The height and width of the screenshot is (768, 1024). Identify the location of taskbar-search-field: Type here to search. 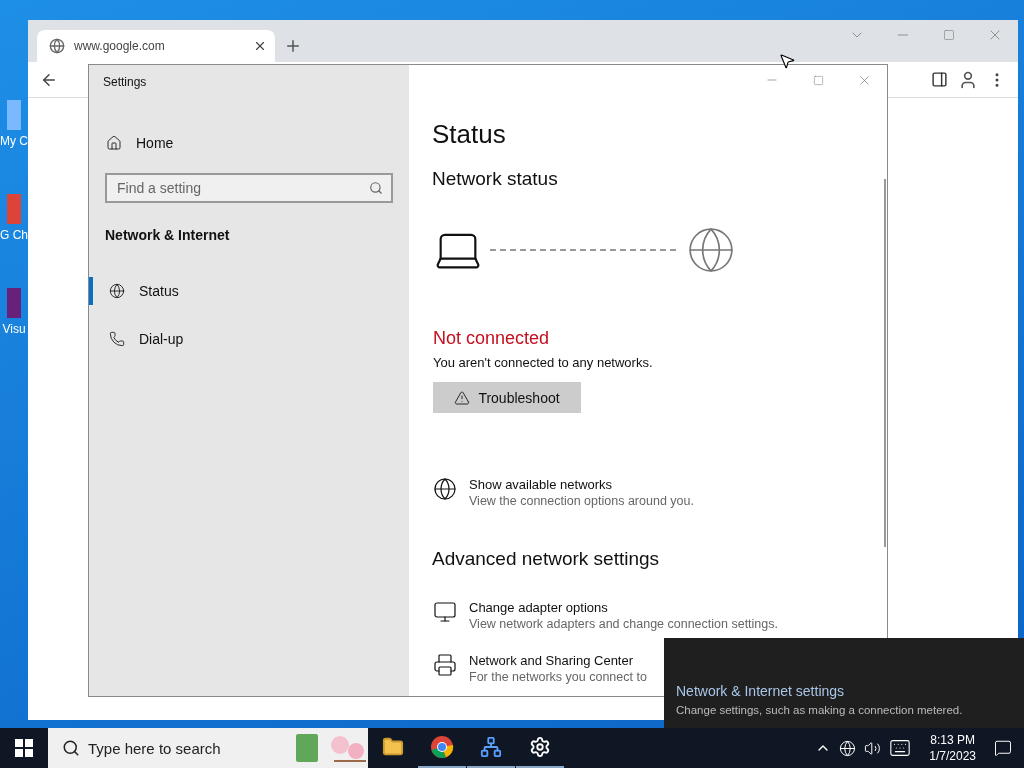
(208, 748).